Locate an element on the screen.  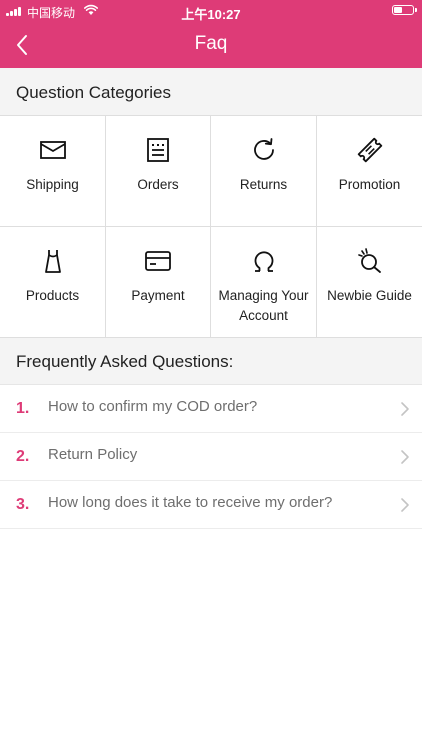
category-label: Orders is located at coordinates (158, 184).